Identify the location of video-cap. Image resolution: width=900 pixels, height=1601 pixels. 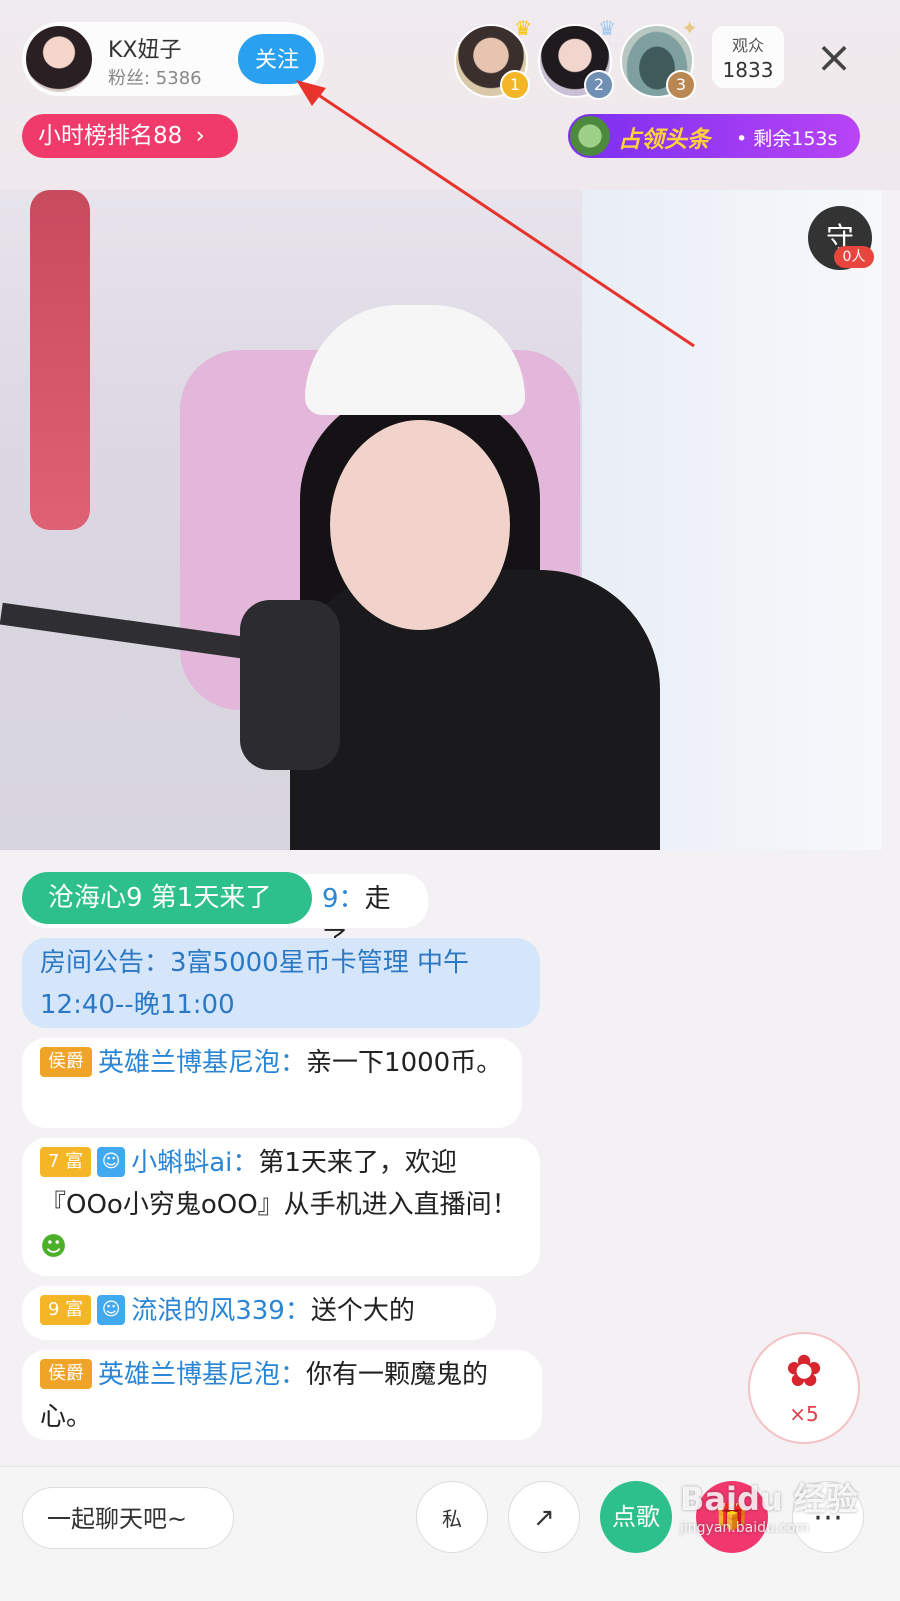
(415, 360).